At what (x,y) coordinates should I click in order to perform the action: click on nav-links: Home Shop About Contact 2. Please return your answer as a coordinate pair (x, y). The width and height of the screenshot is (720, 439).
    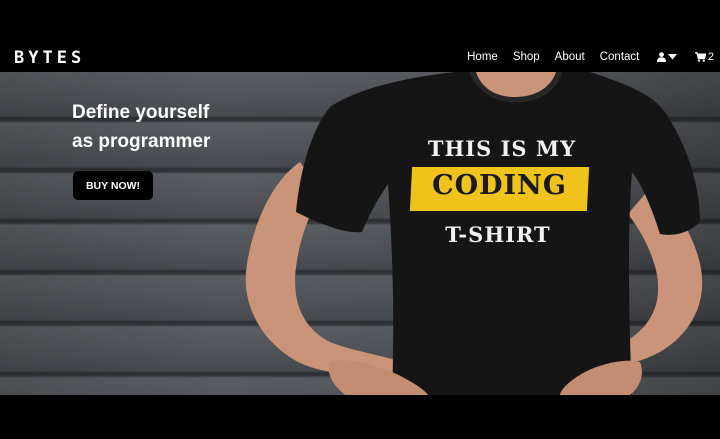
    Looking at the image, I should click on (587, 57).